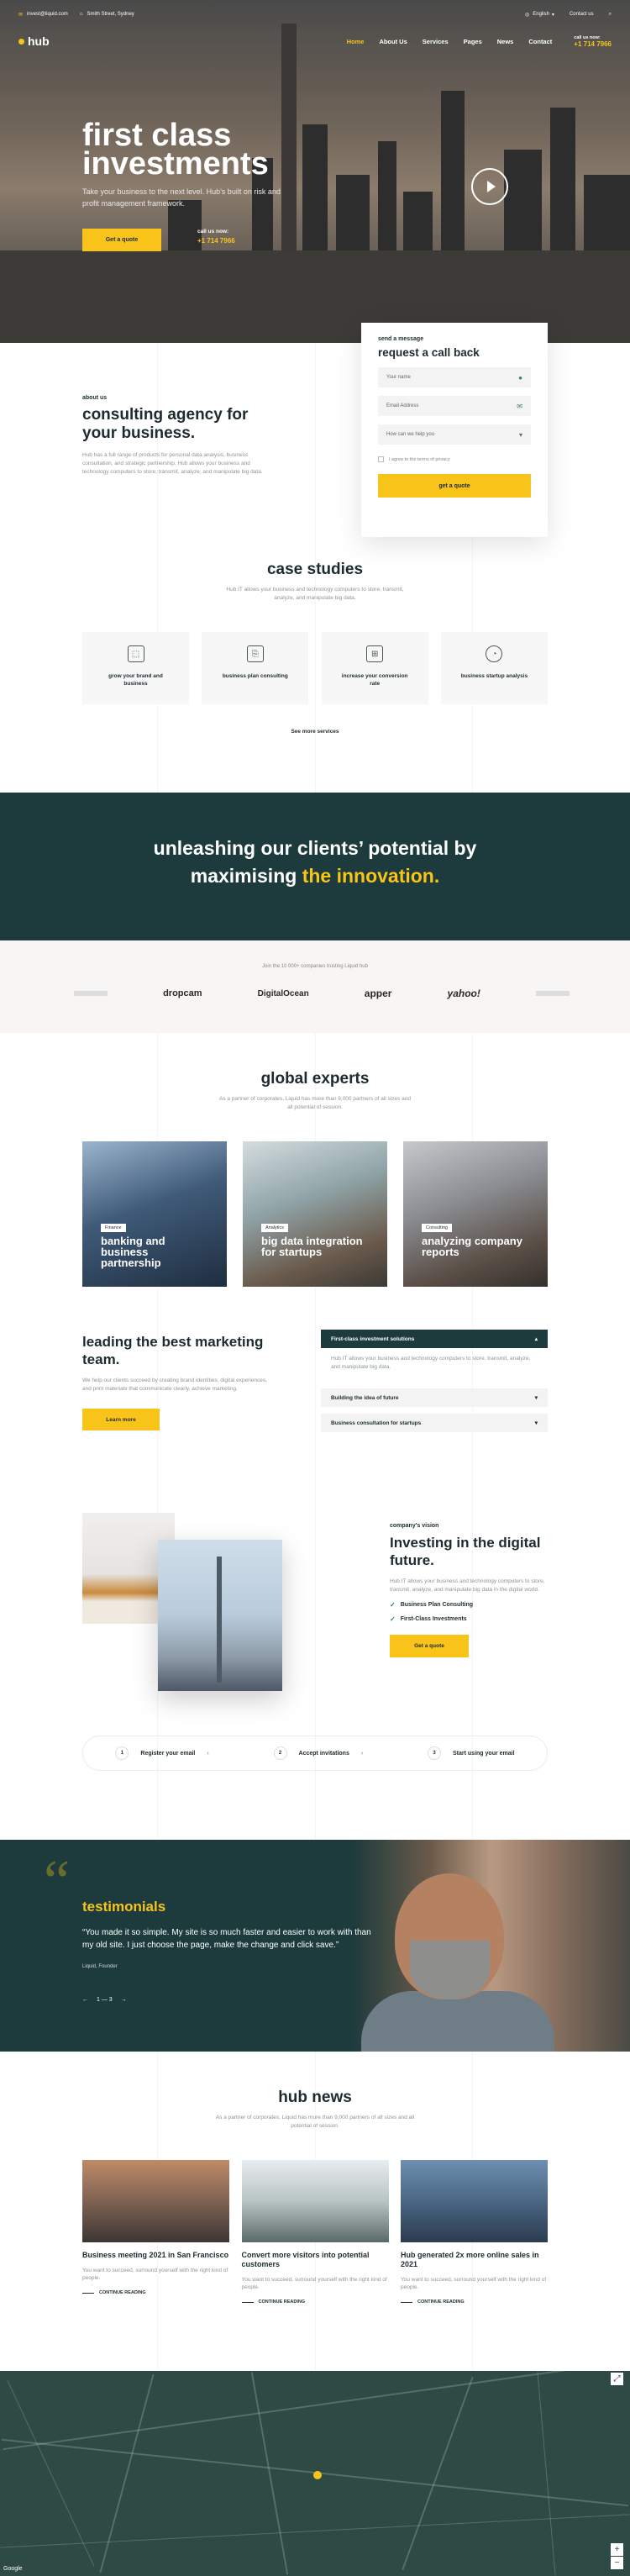 The image size is (630, 2576). Describe the element at coordinates (393, 1605) in the screenshot. I see `check-icon: ✓` at that location.